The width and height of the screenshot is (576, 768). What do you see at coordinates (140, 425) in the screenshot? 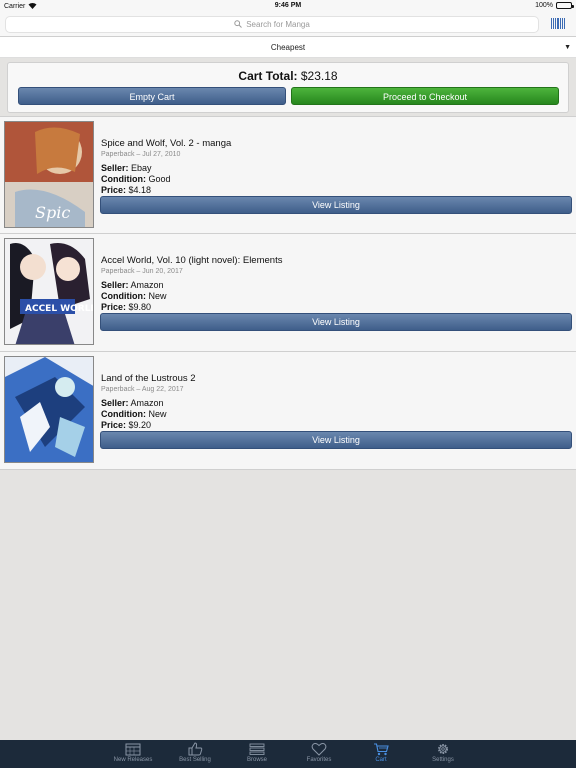
I see `price-value: $9.20` at bounding box center [140, 425].